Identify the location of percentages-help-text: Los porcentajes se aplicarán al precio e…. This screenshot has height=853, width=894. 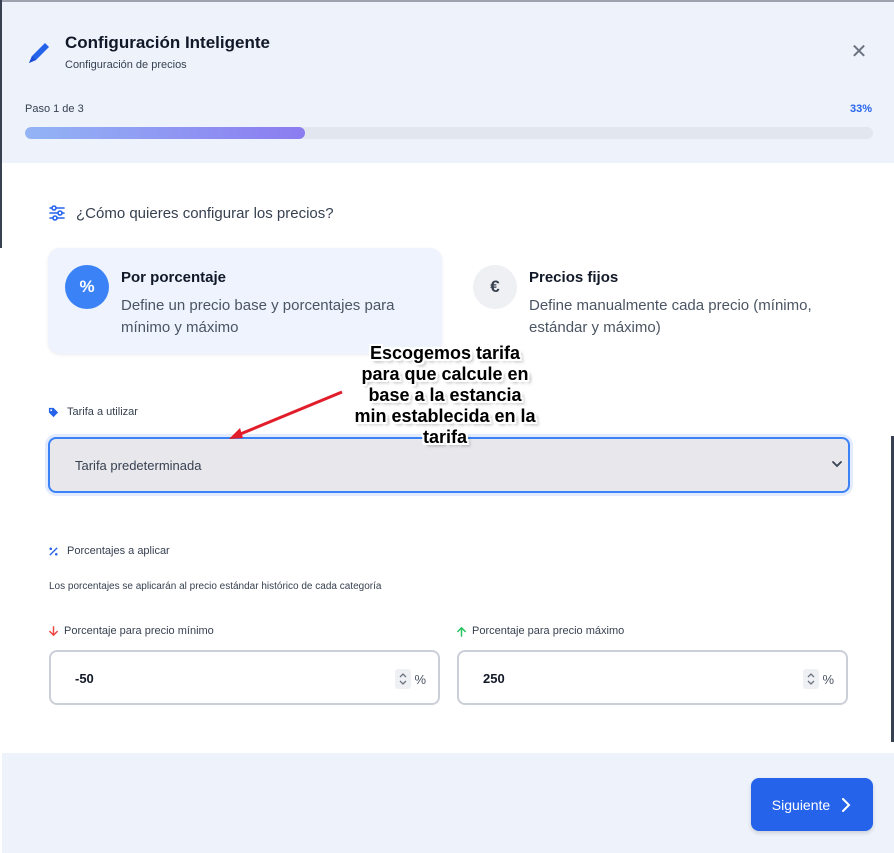
(215, 586).